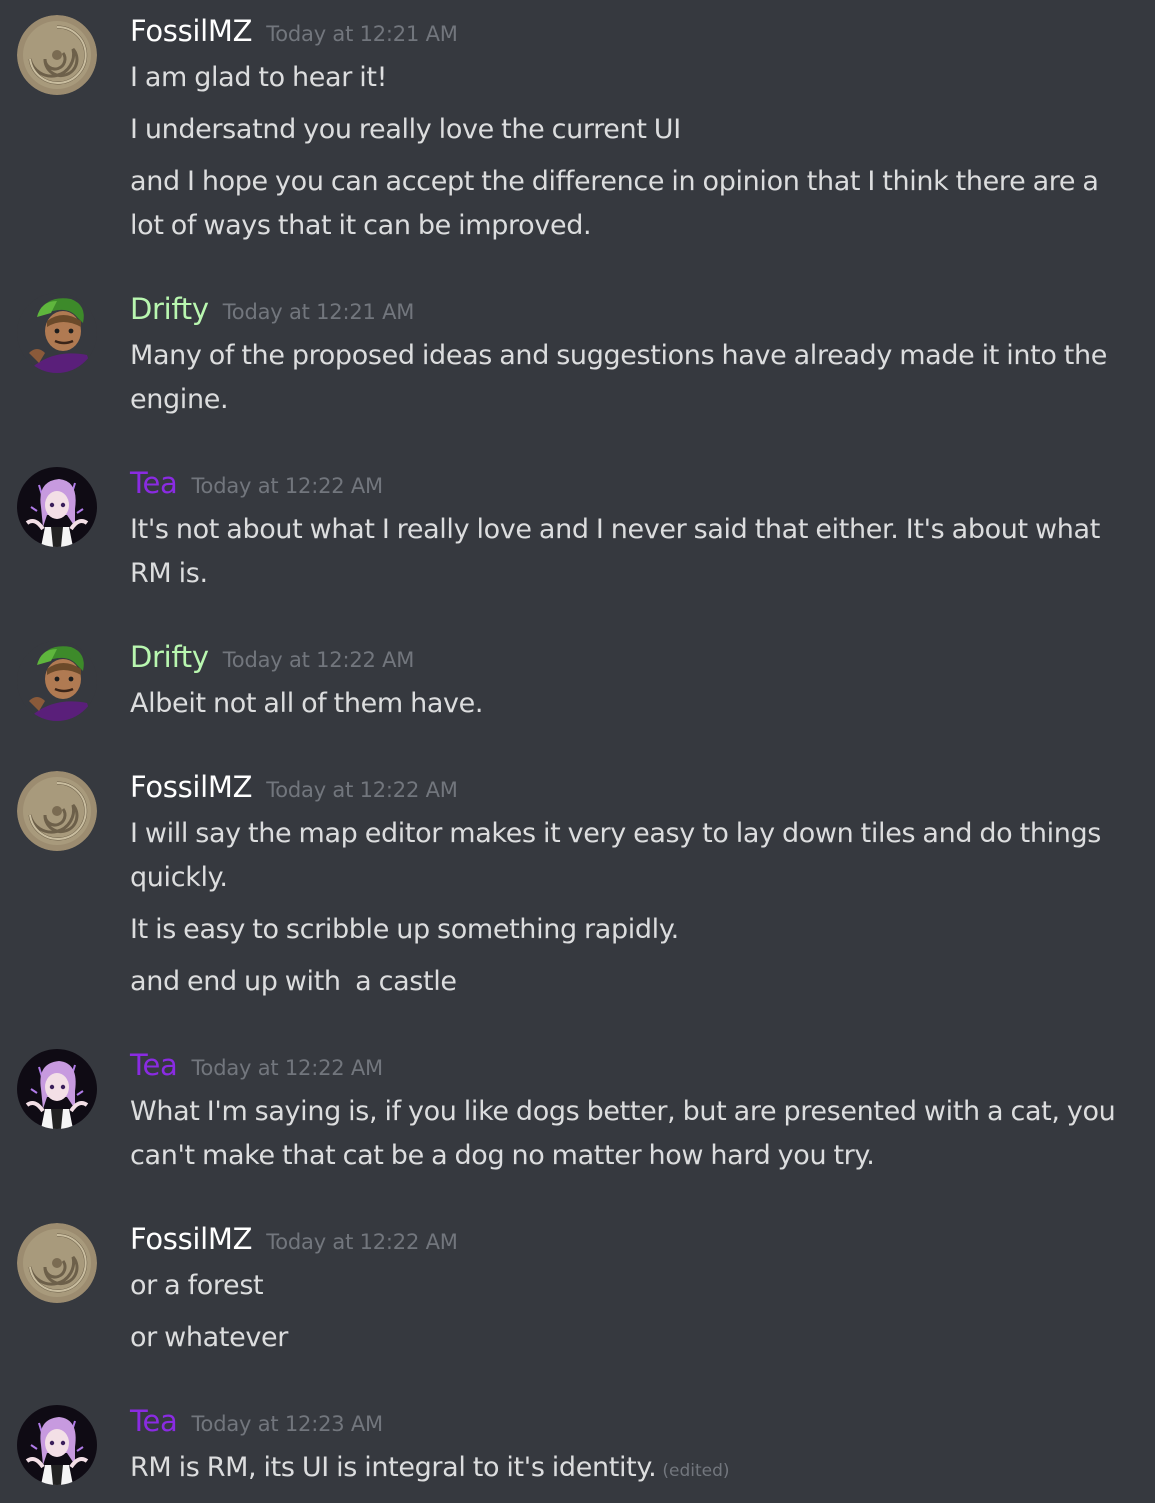 Image resolution: width=1155 pixels, height=1503 pixels. What do you see at coordinates (209, 1337) in the screenshot?
I see `message-text: or whatever` at bounding box center [209, 1337].